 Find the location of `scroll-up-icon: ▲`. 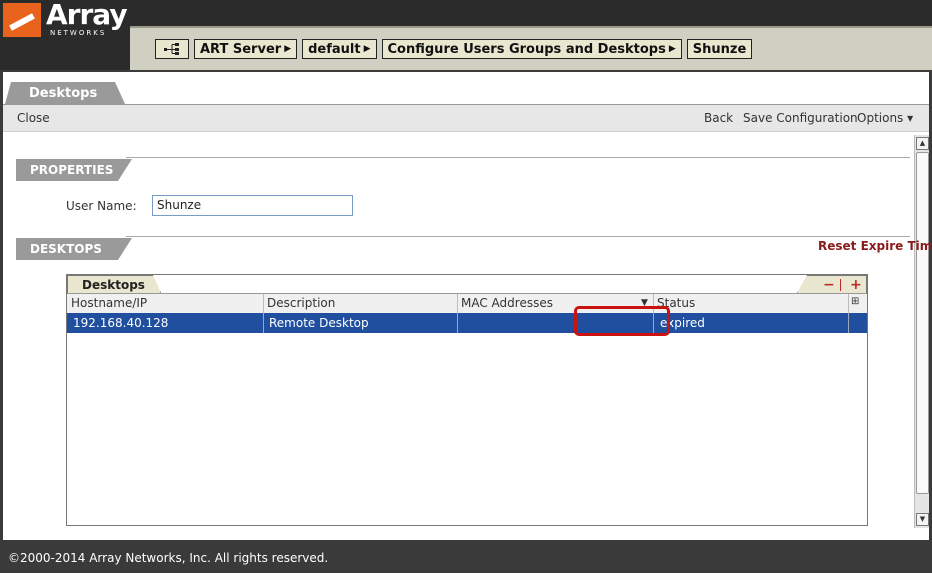

scroll-up-icon: ▲ is located at coordinates (922, 143).